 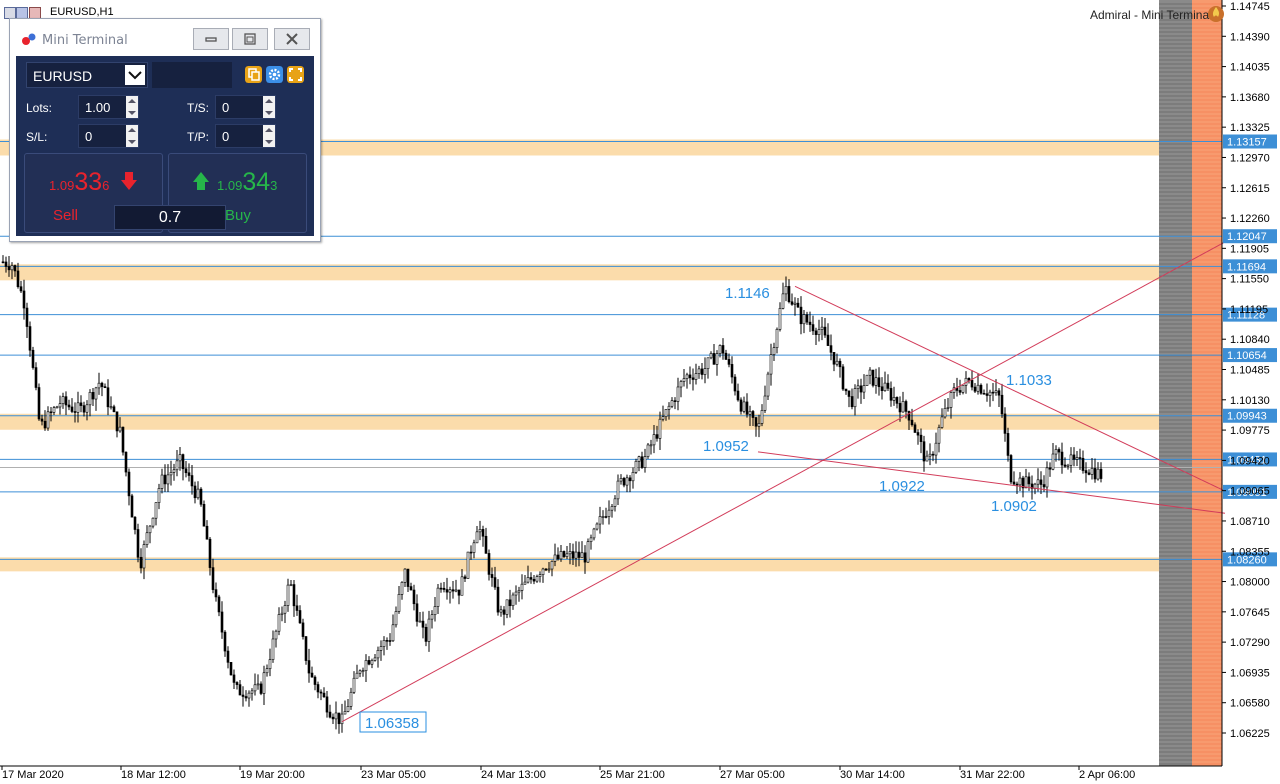 What do you see at coordinates (211, 39) in the screenshot?
I see `minimize-button` at bounding box center [211, 39].